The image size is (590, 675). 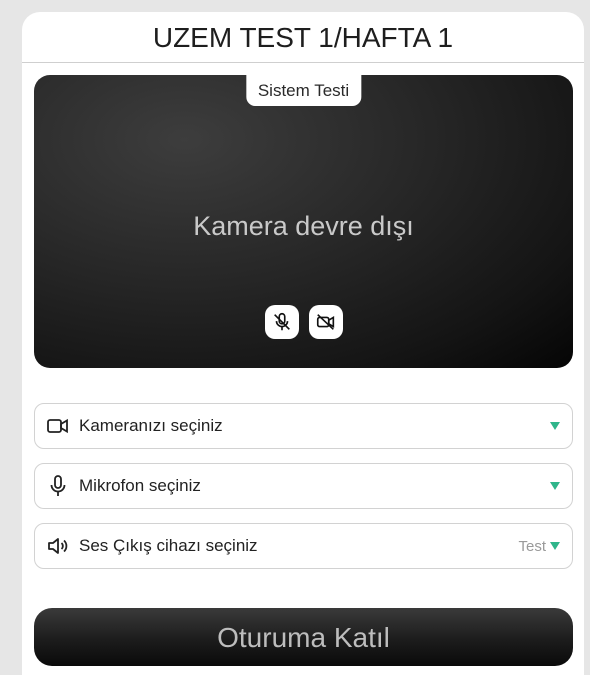 What do you see at coordinates (168, 545) in the screenshot?
I see `speaker-select-label: Ses Çıkış cihazı seçiniz` at bounding box center [168, 545].